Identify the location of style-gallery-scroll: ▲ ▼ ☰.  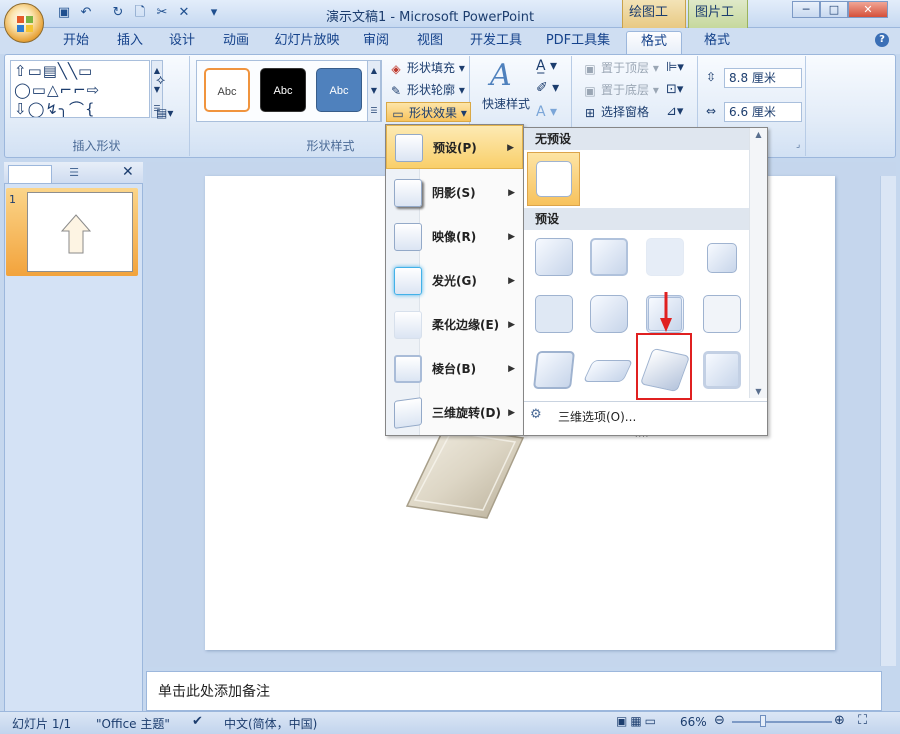
(374, 91).